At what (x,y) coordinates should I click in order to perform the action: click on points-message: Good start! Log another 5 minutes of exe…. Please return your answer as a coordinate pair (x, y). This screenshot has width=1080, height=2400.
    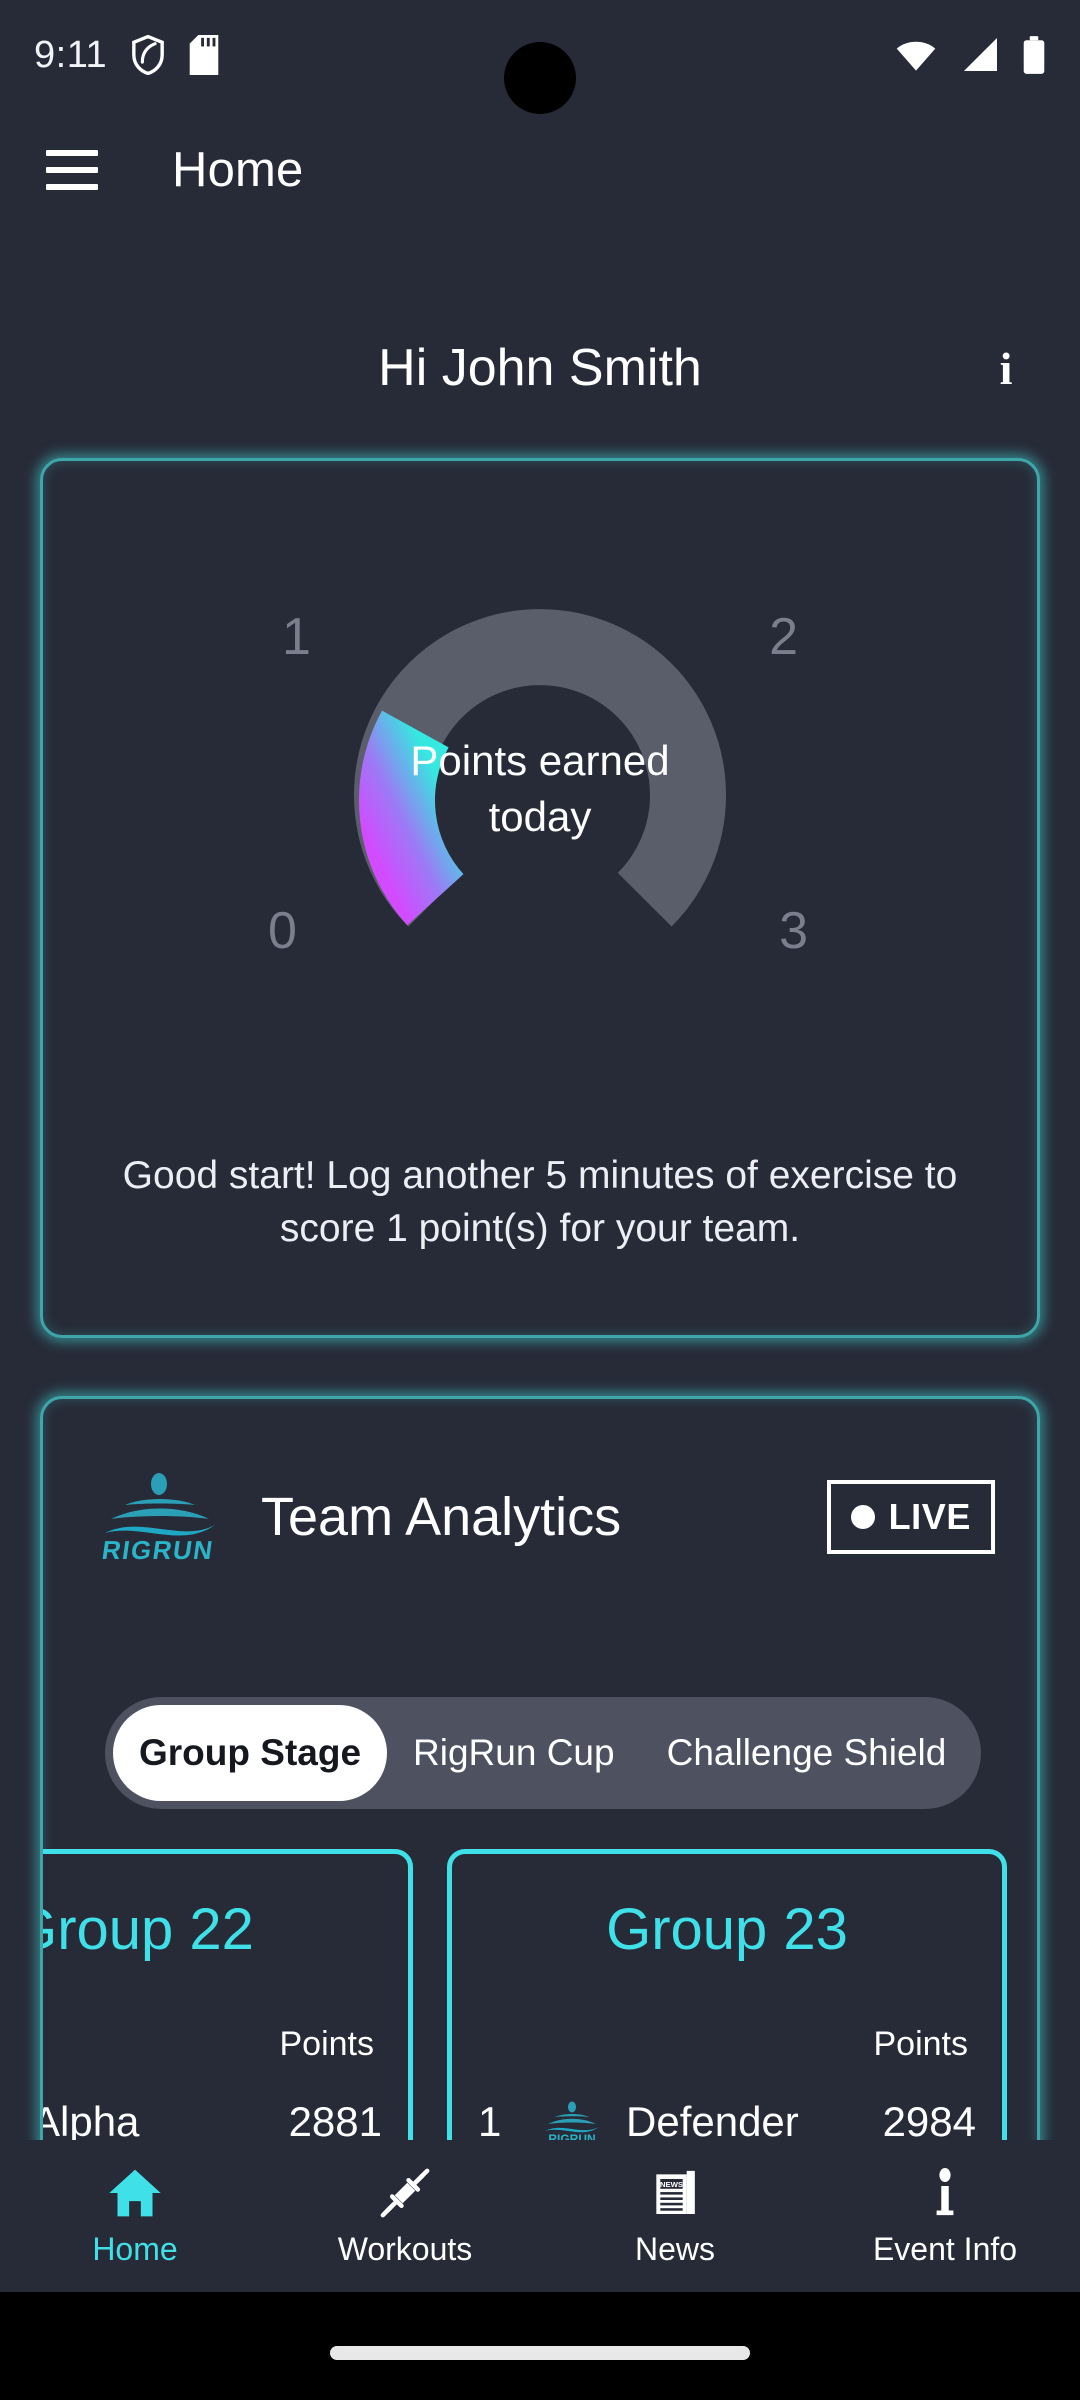
    Looking at the image, I should click on (540, 1202).